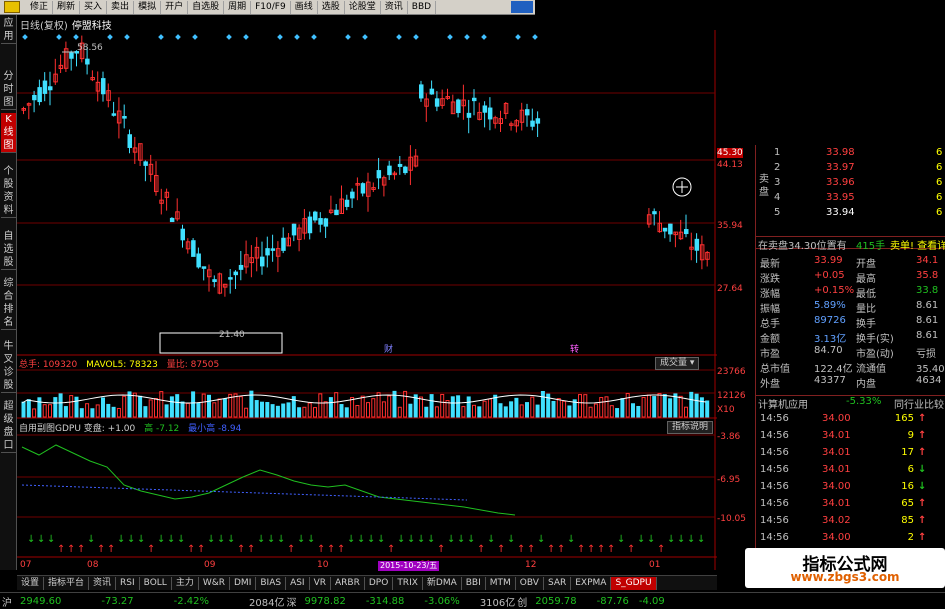  I want to click on order-row: 3 33.96 6, so click(850, 183).